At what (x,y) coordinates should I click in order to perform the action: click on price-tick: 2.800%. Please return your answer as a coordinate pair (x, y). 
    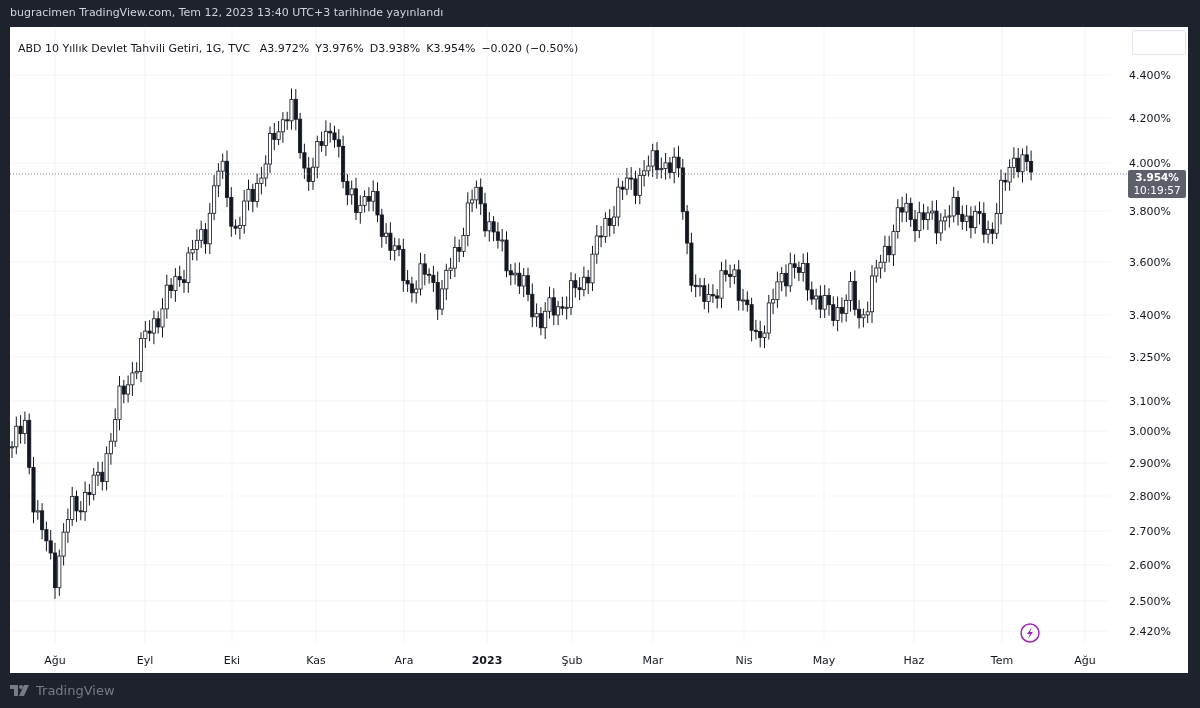
    Looking at the image, I should click on (1150, 496).